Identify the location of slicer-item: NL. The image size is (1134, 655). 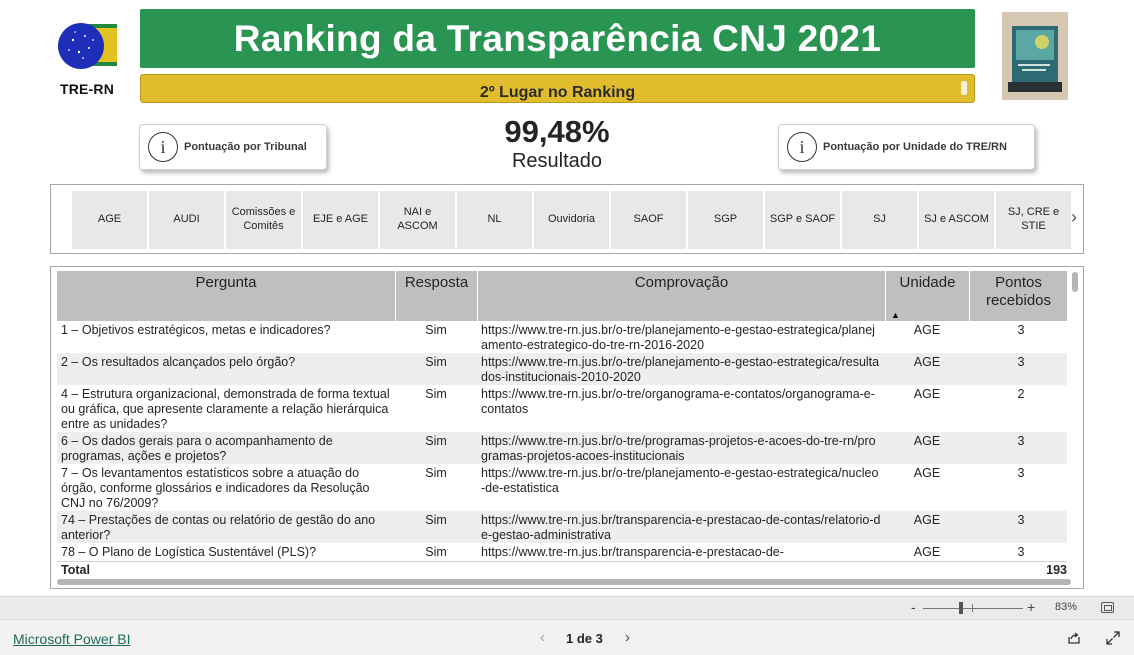
(494, 220).